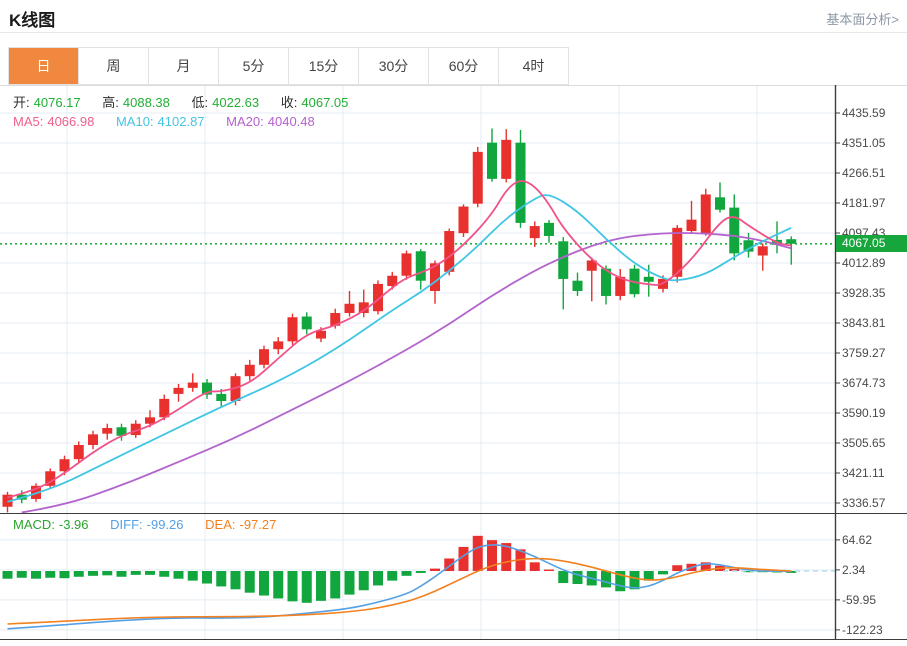 The image size is (907, 646). Describe the element at coordinates (864, 113) in the screenshot. I see `svg-text: 4435.59` at that location.